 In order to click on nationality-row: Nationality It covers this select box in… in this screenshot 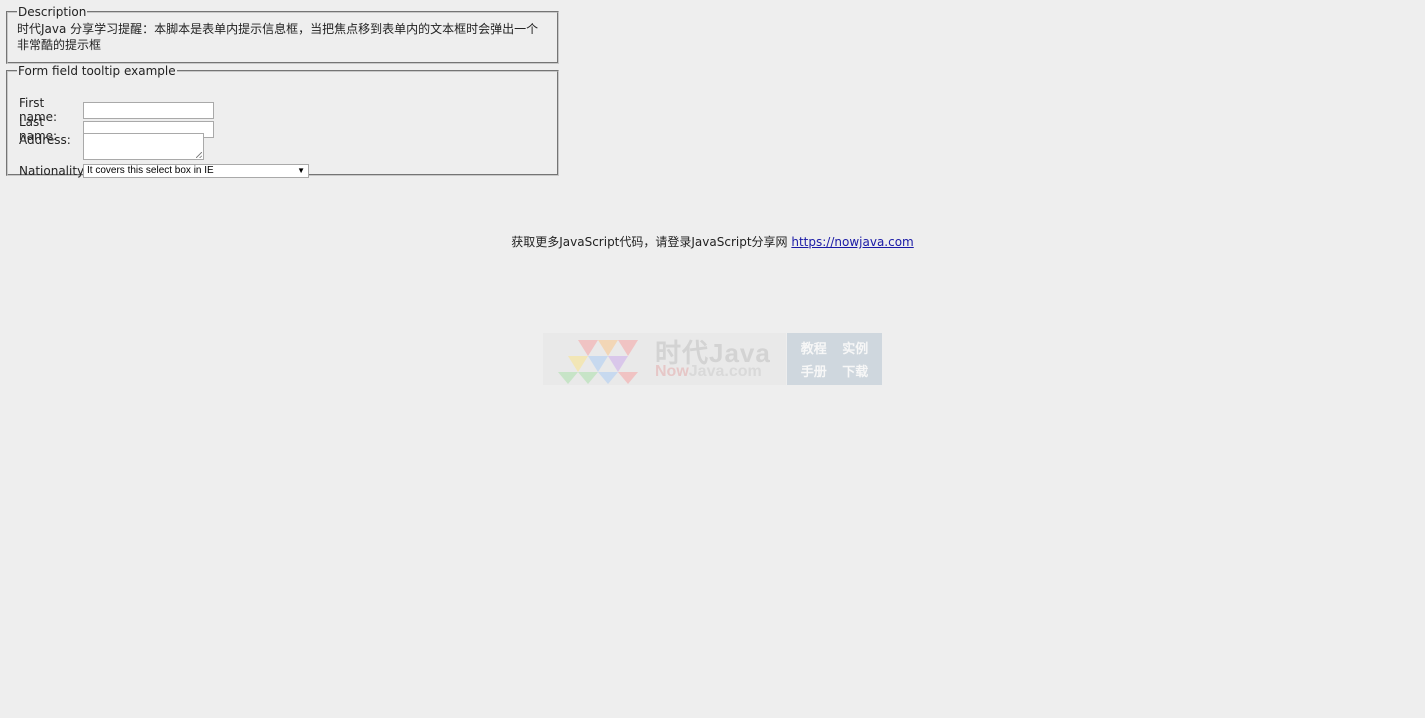, I will do `click(164, 171)`.